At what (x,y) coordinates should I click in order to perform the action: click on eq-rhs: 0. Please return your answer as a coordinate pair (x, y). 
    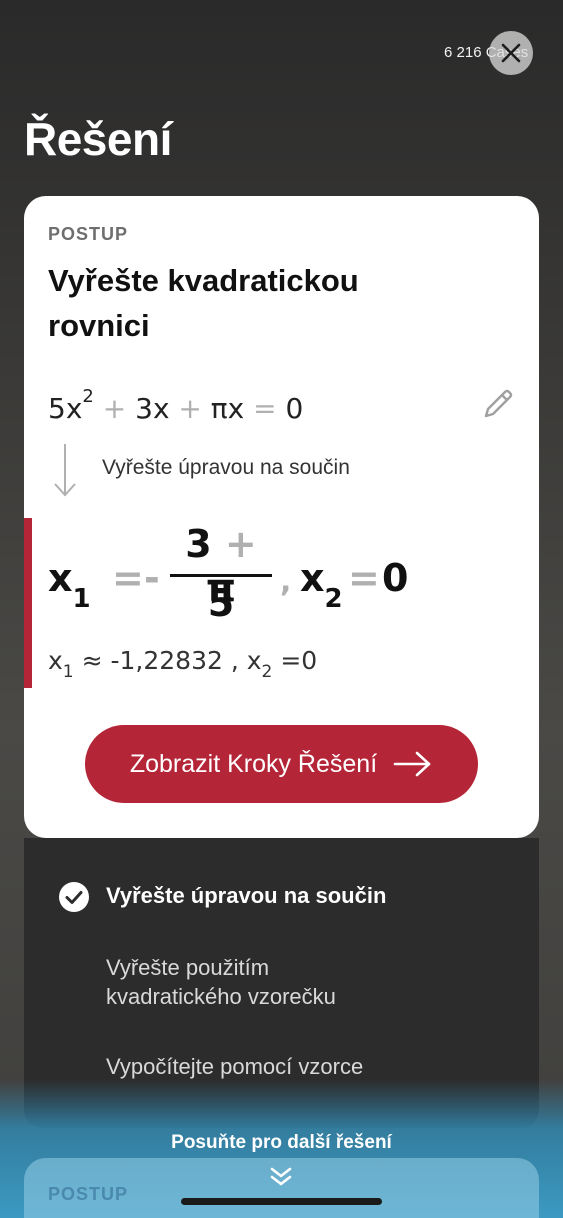
    Looking at the image, I should click on (294, 408).